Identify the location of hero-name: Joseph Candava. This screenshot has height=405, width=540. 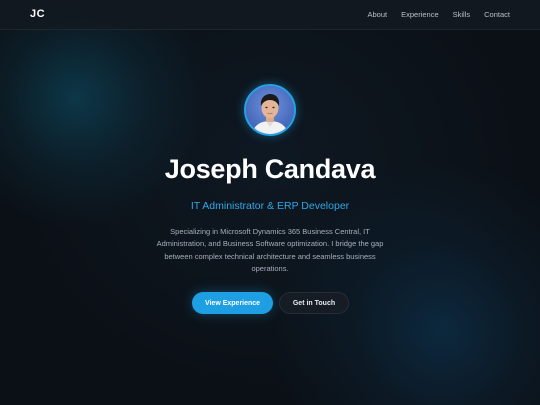
(270, 169).